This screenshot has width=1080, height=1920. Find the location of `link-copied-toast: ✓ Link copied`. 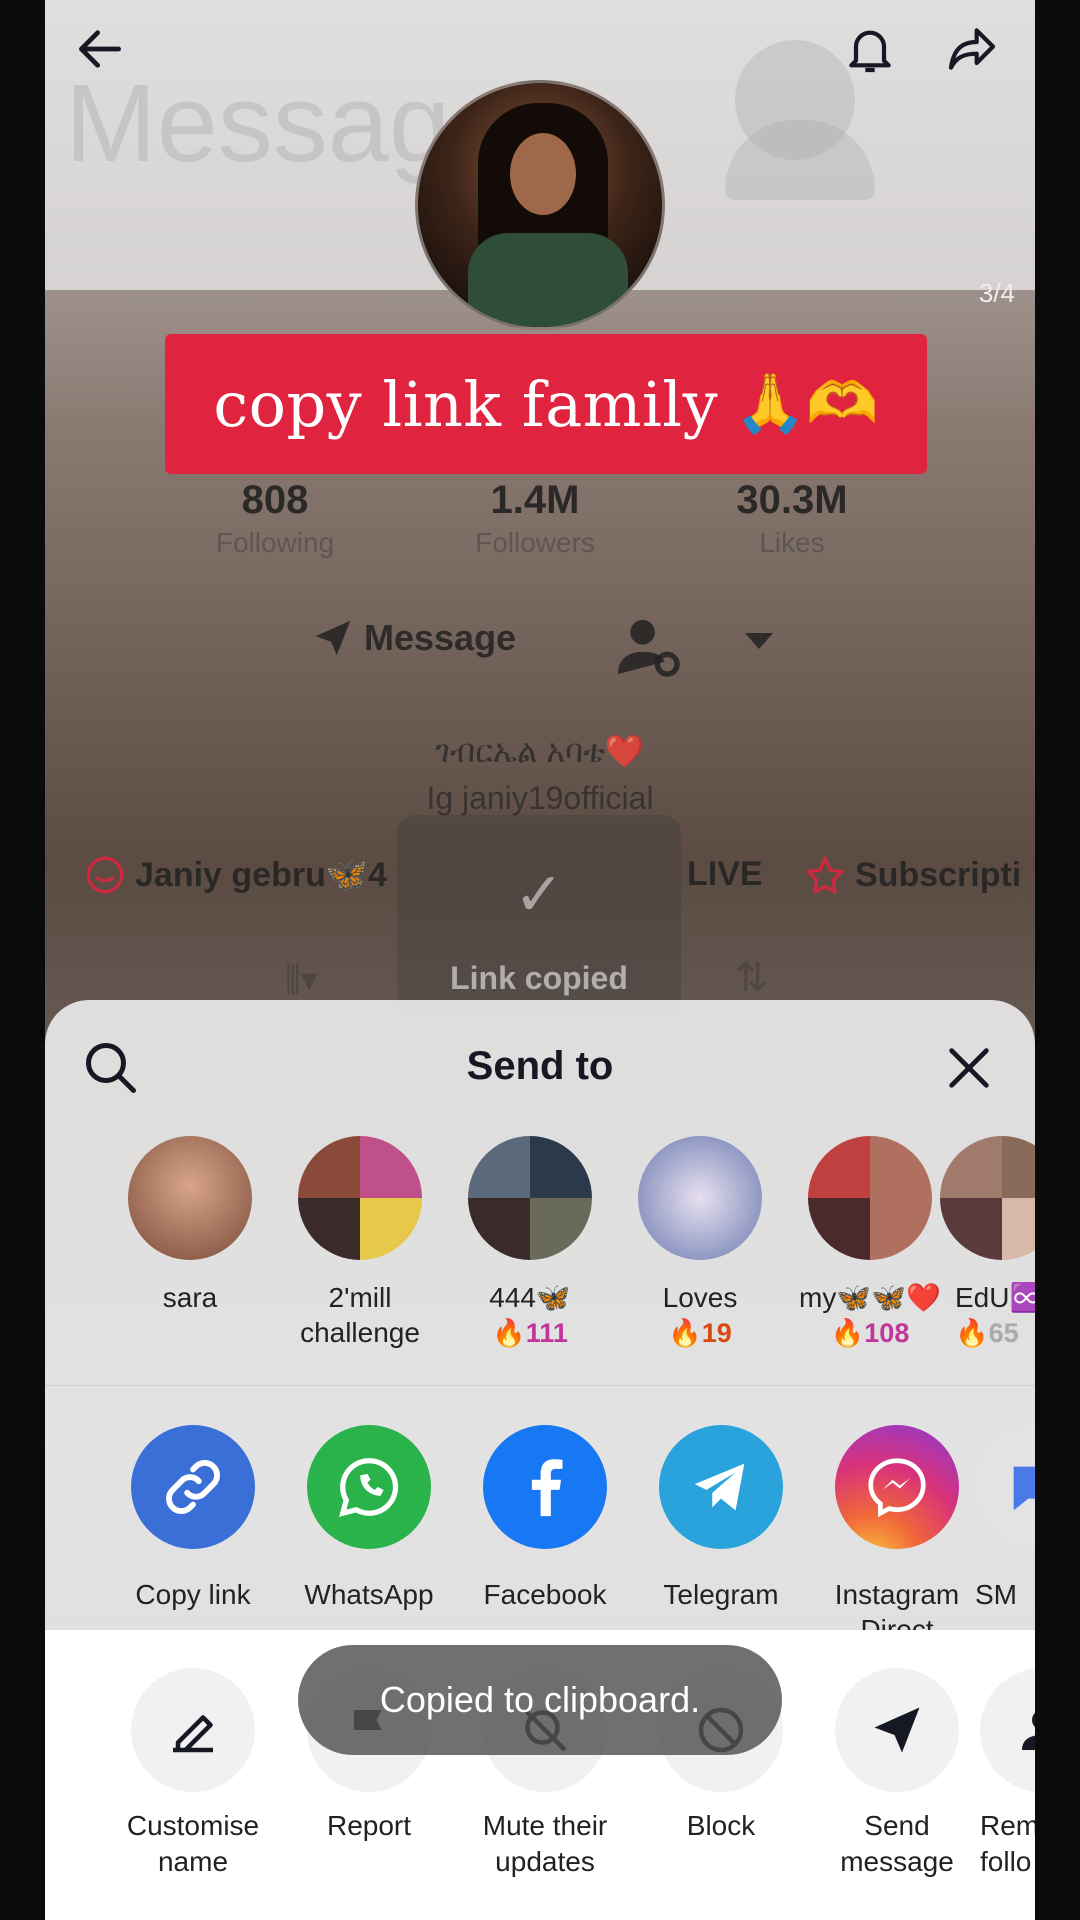

link-copied-toast: ✓ Link copied is located at coordinates (539, 915).